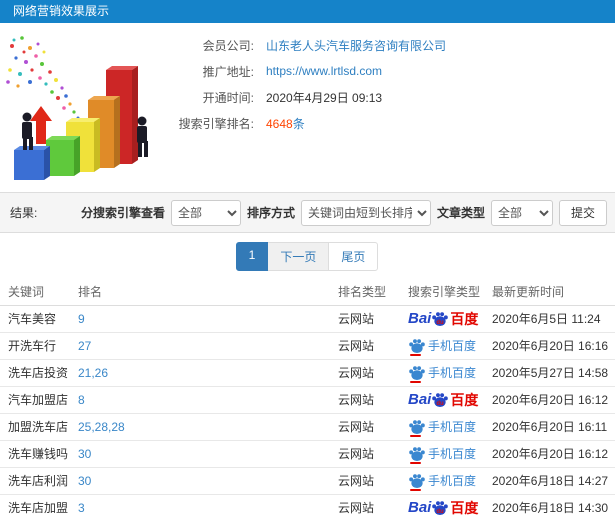 The width and height of the screenshot is (615, 520). I want to click on last-page-button: 尾页, so click(353, 256).